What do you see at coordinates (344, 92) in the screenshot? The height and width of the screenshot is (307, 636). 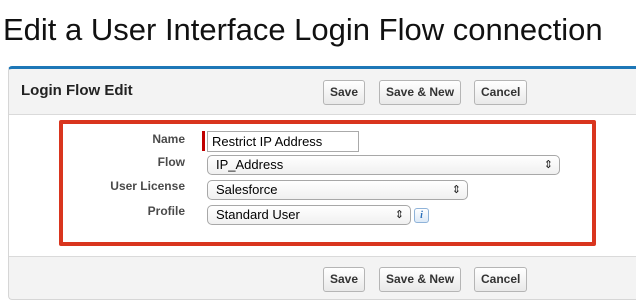 I see `save-button-top: Save` at bounding box center [344, 92].